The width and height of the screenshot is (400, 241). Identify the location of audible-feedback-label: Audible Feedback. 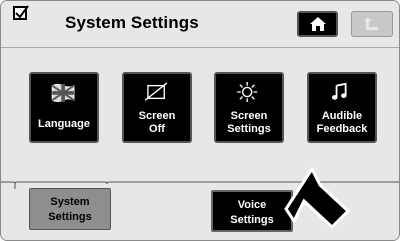
(342, 122).